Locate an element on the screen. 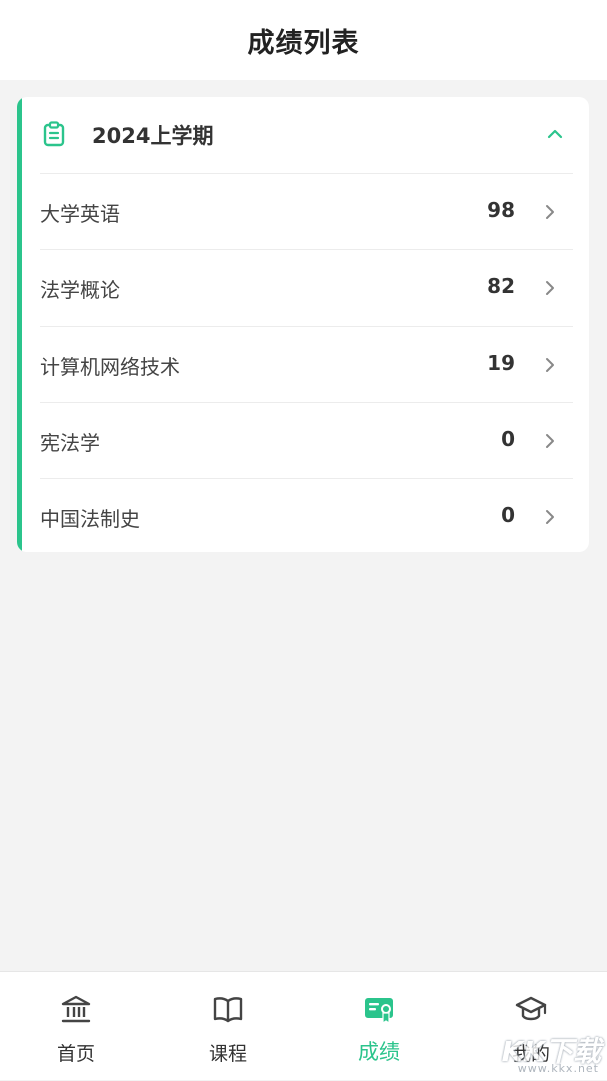 This screenshot has width=607, height=1081. course-name: 法学概论 is located at coordinates (80, 290).